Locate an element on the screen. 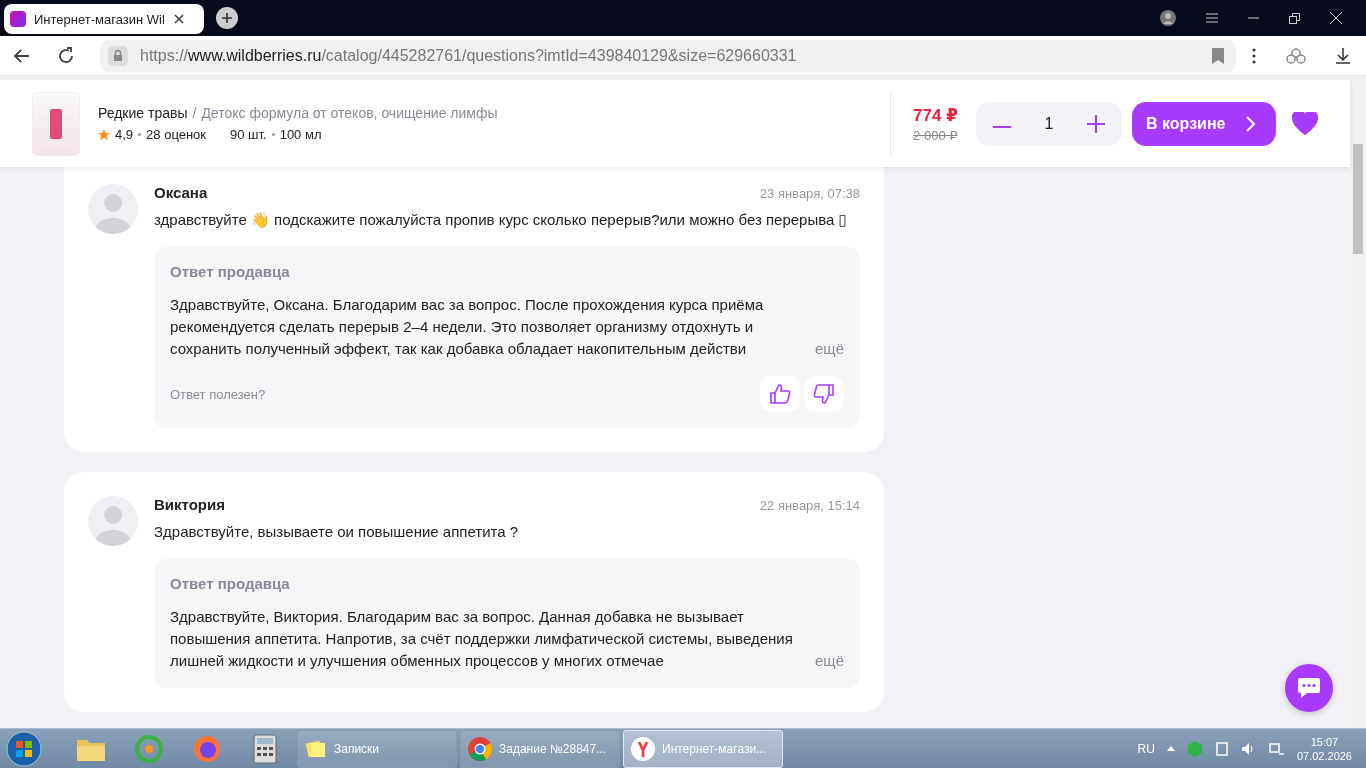 This screenshot has width=1366, height=768. bookmark-icon is located at coordinates (1218, 55).